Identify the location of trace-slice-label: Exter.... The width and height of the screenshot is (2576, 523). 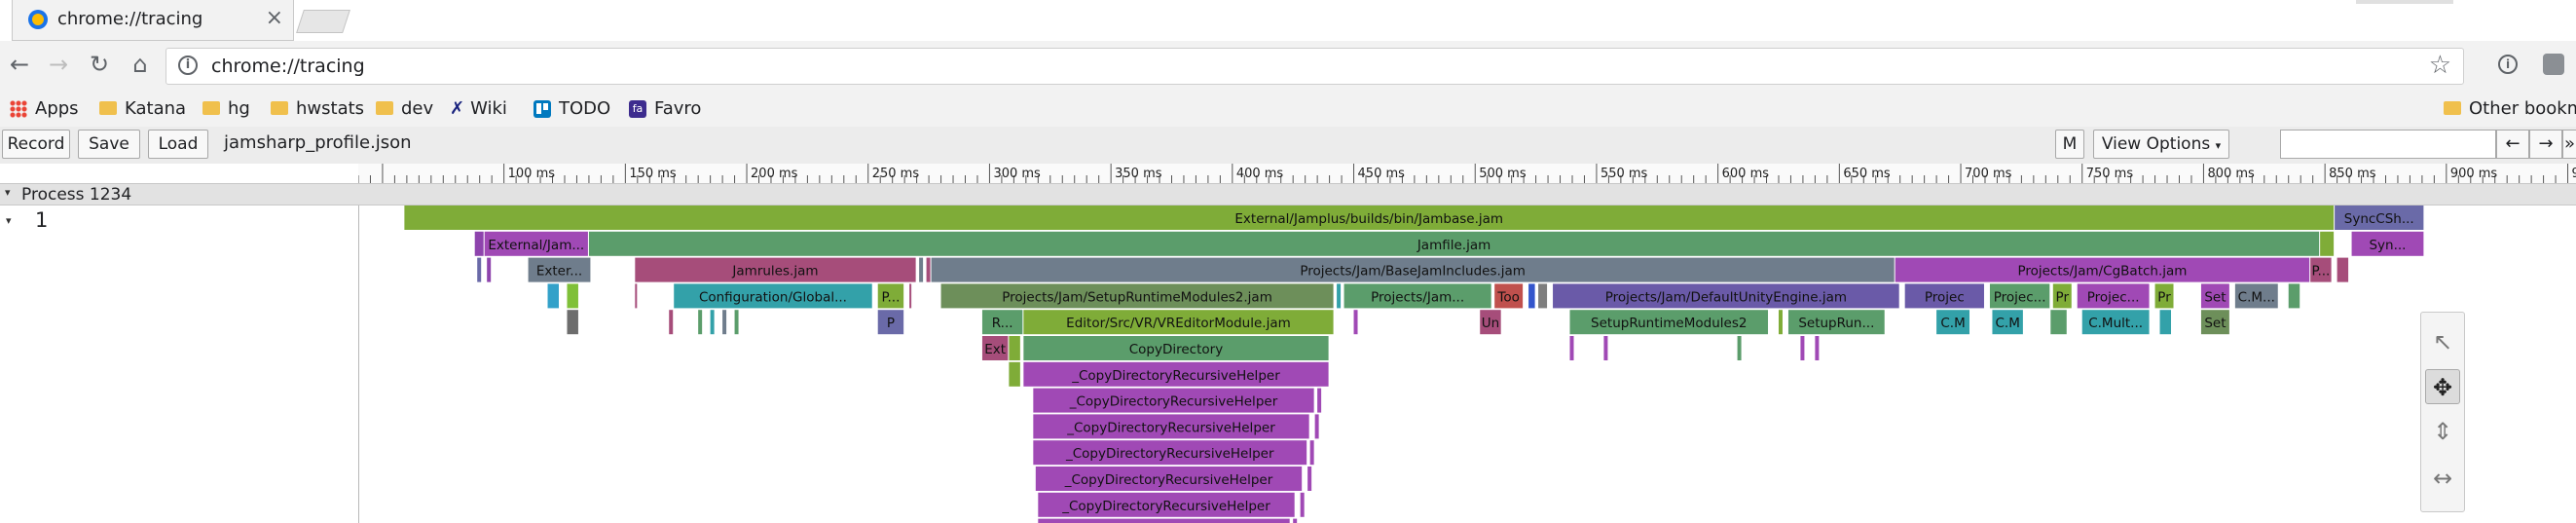
(559, 272).